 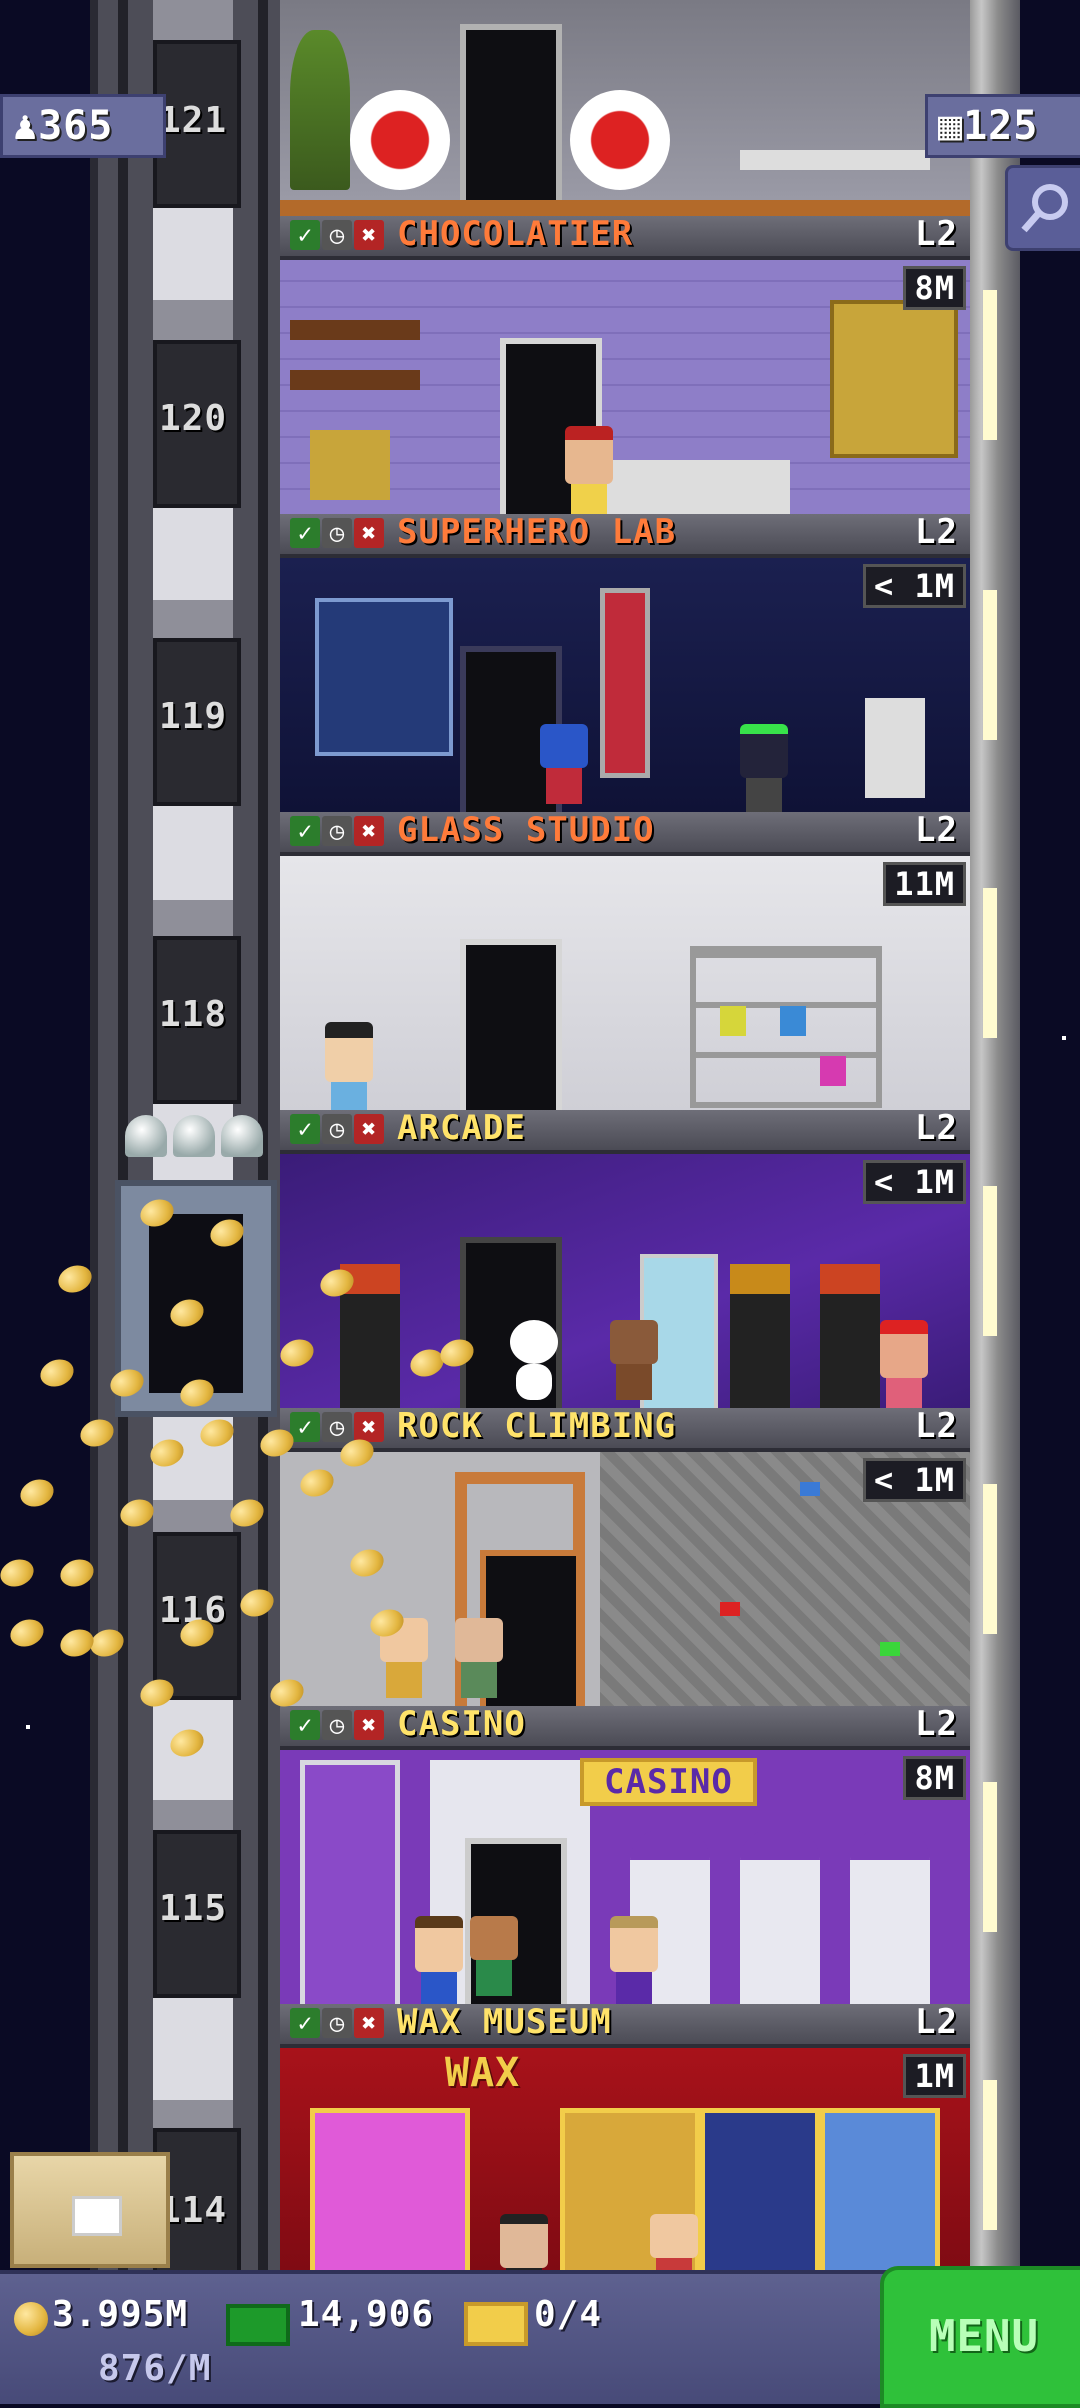 I want to click on office-floor, so click(x=625, y=208).